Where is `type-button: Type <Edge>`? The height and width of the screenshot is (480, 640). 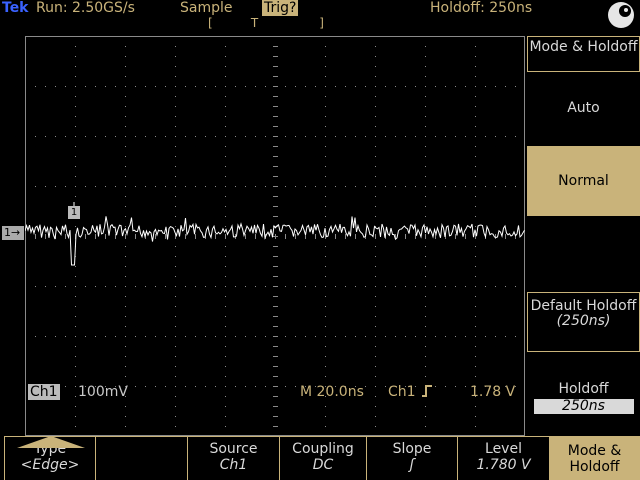 type-button: Type <Edge> is located at coordinates (49, 458).